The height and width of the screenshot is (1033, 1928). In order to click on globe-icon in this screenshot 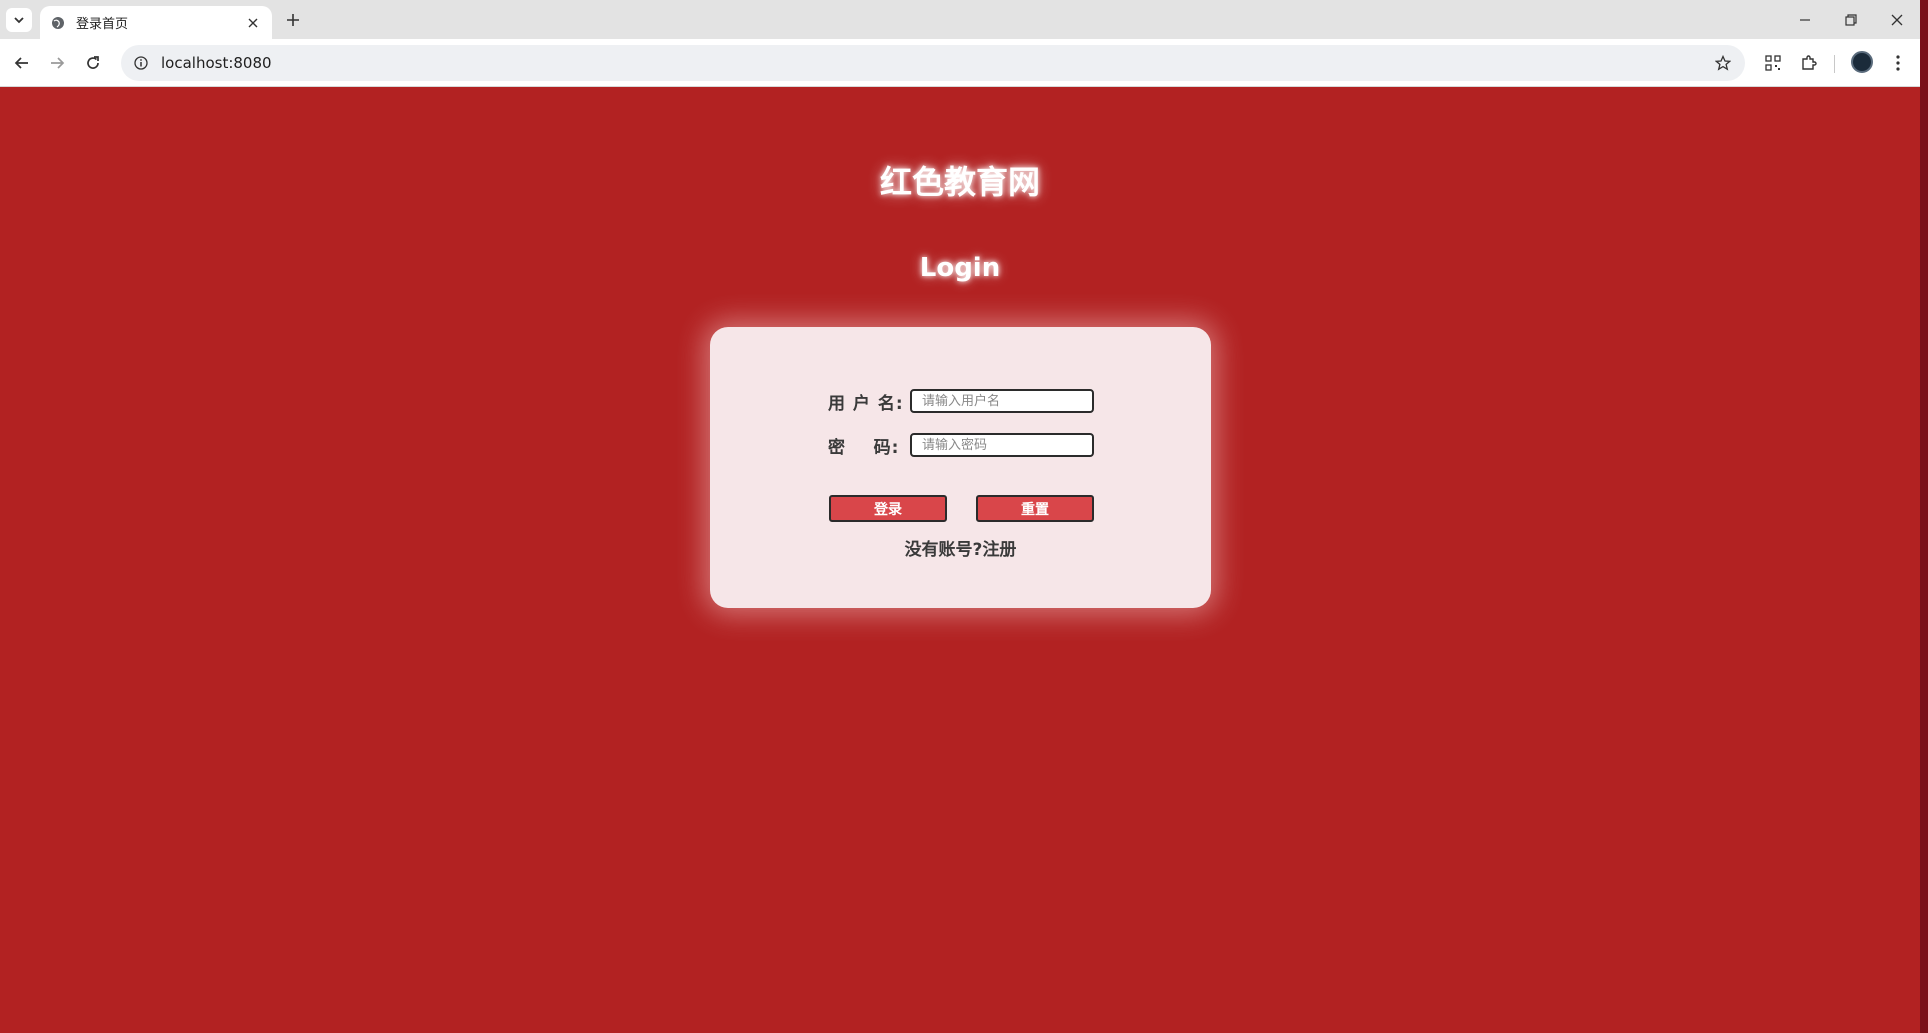, I will do `click(58, 23)`.